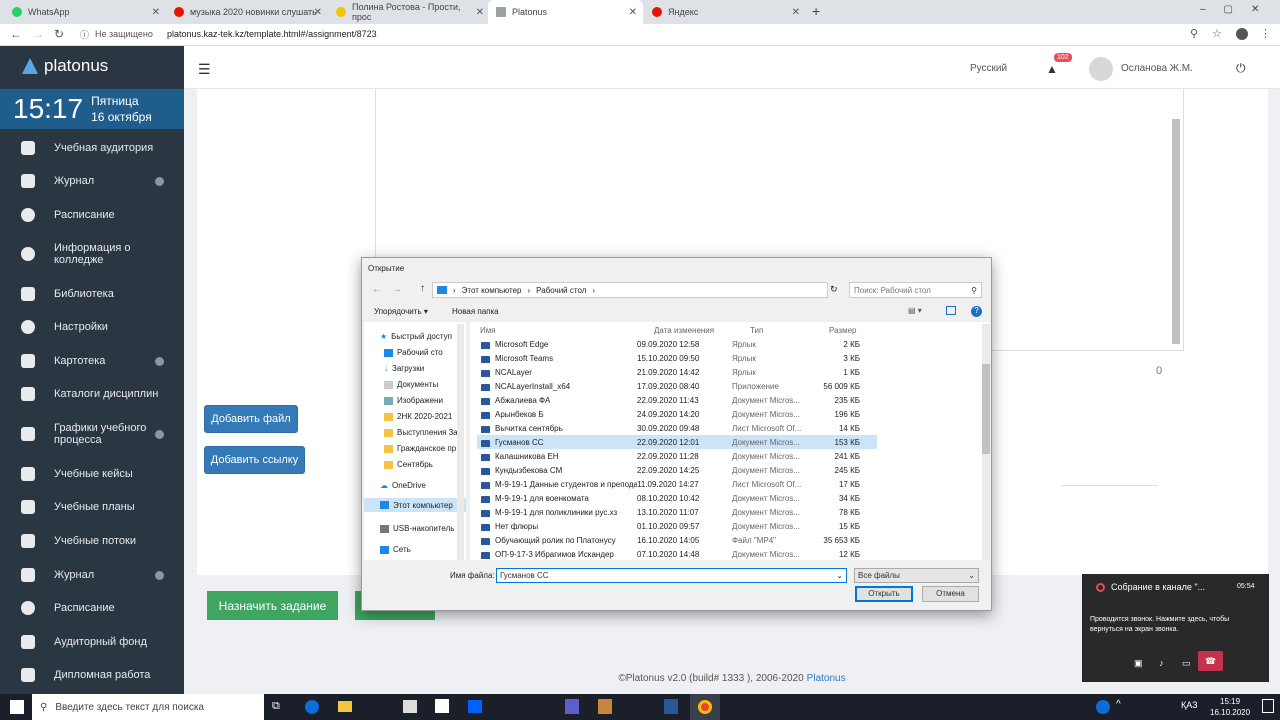  What do you see at coordinates (272, 605) in the screenshot?
I see `assign-task-button: Назначить задание` at bounding box center [272, 605].